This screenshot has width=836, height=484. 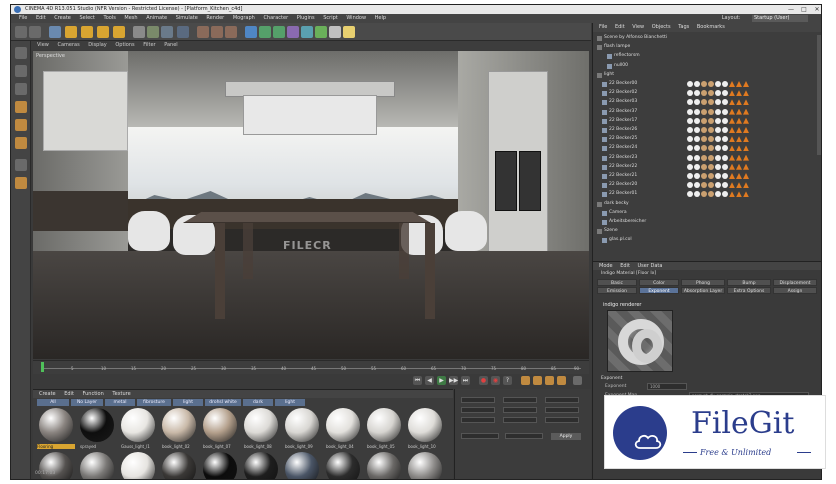 What do you see at coordinates (21, 165) in the screenshot?
I see `axis-mode-icon` at bounding box center [21, 165].